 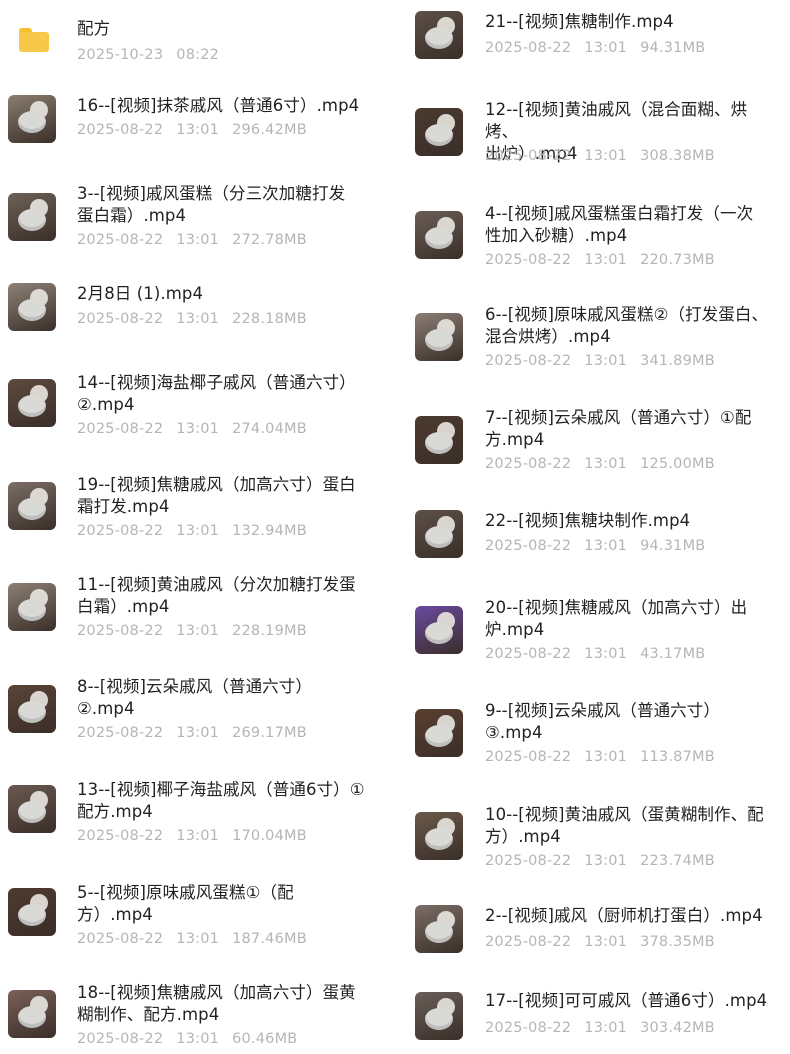 I want to click on file-meta: 2025-08-22 13:01 170.04MB, so click(x=198, y=836).